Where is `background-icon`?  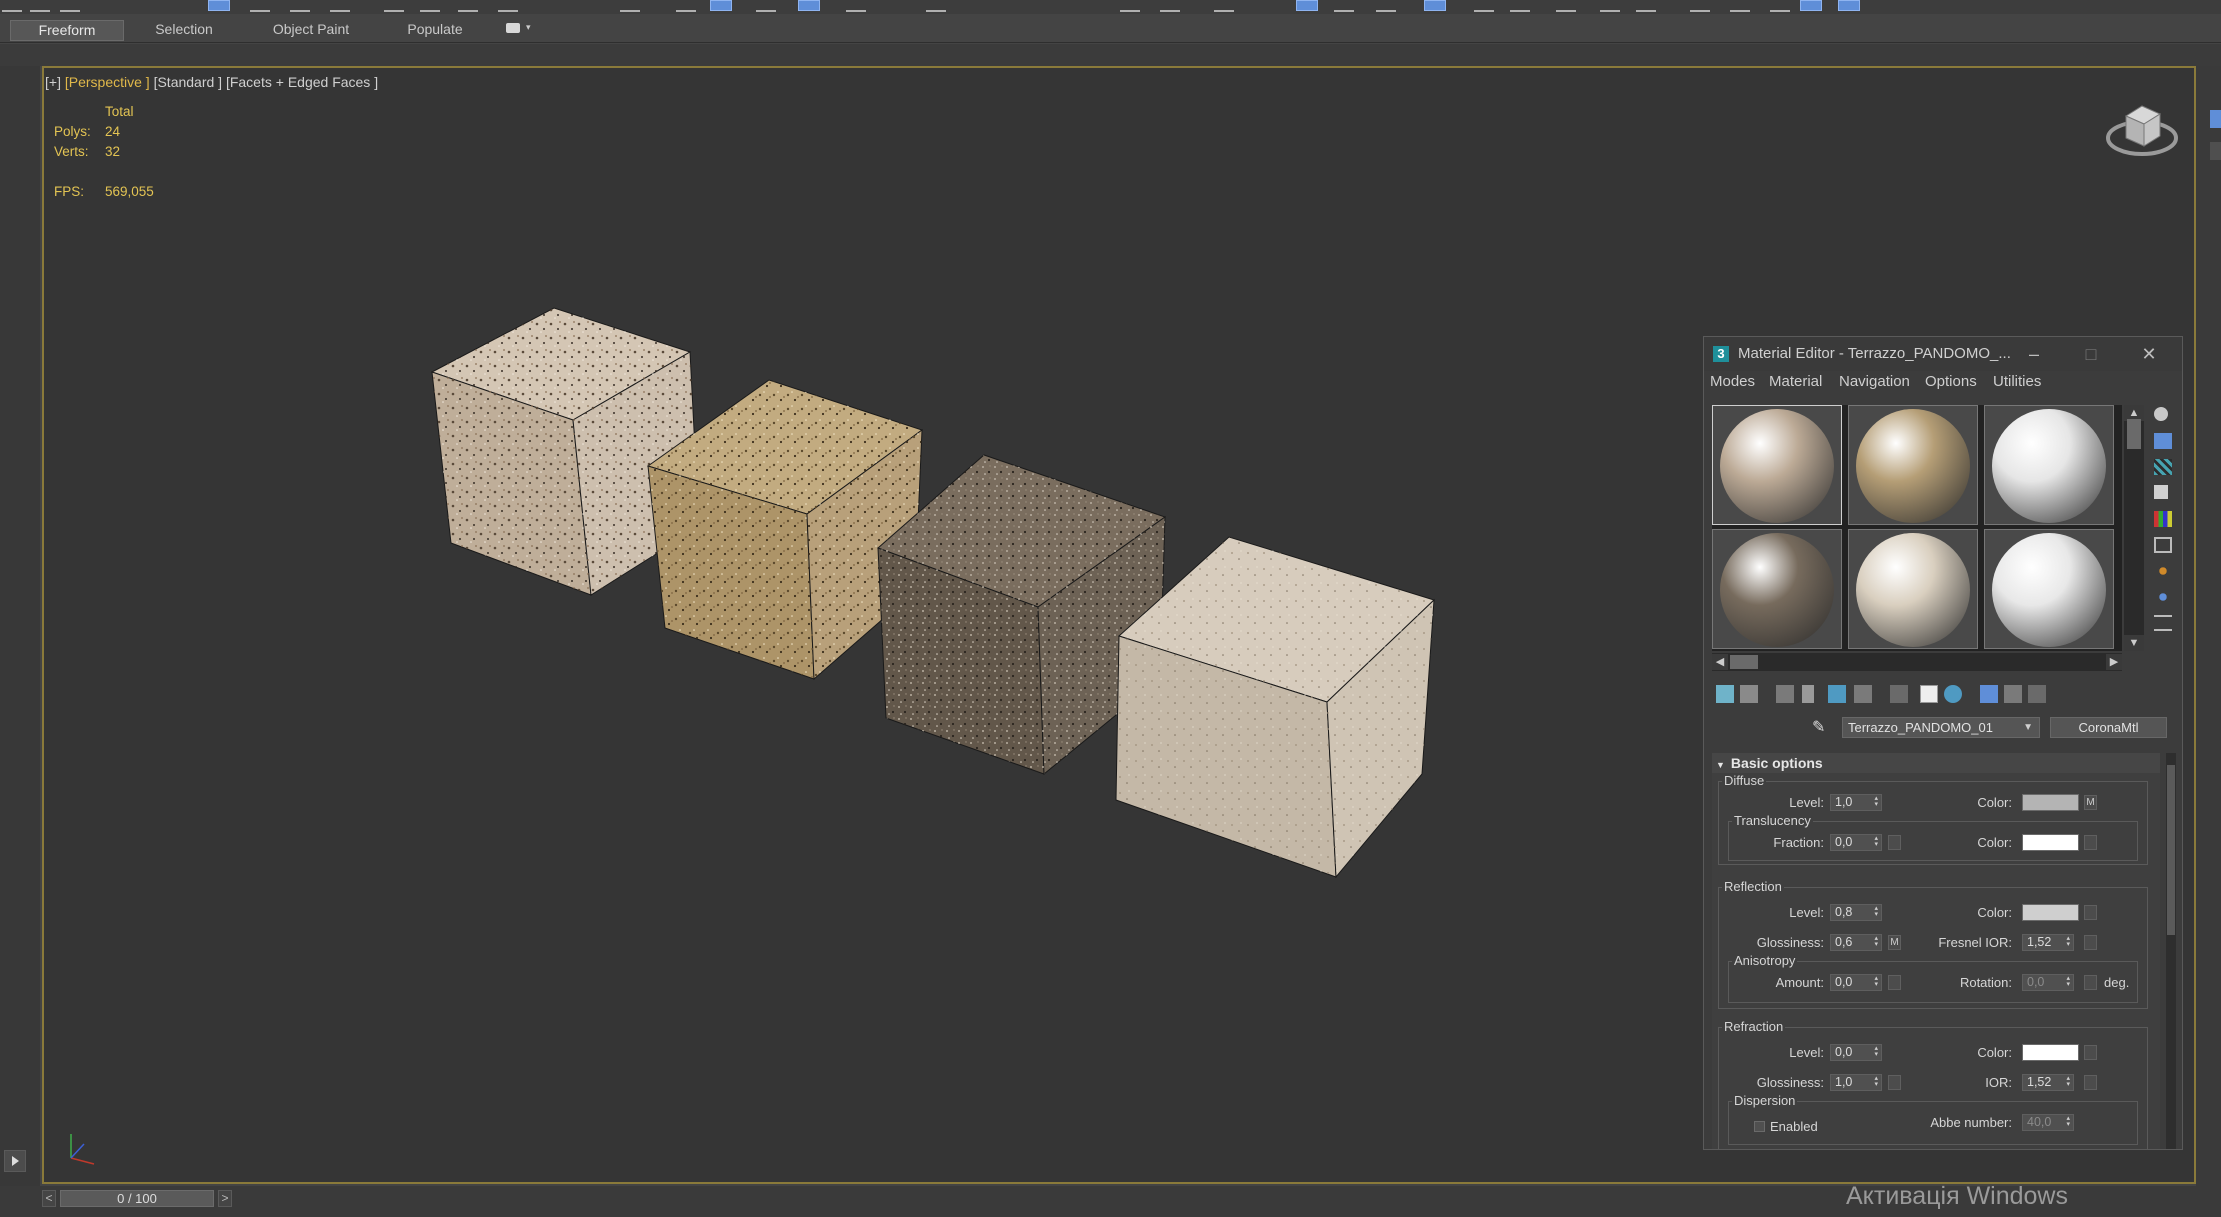
background-icon is located at coordinates (2163, 467).